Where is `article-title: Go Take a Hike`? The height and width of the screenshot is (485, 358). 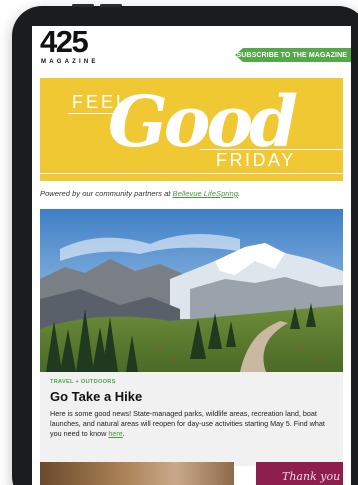 article-title: Go Take a Hike is located at coordinates (191, 396).